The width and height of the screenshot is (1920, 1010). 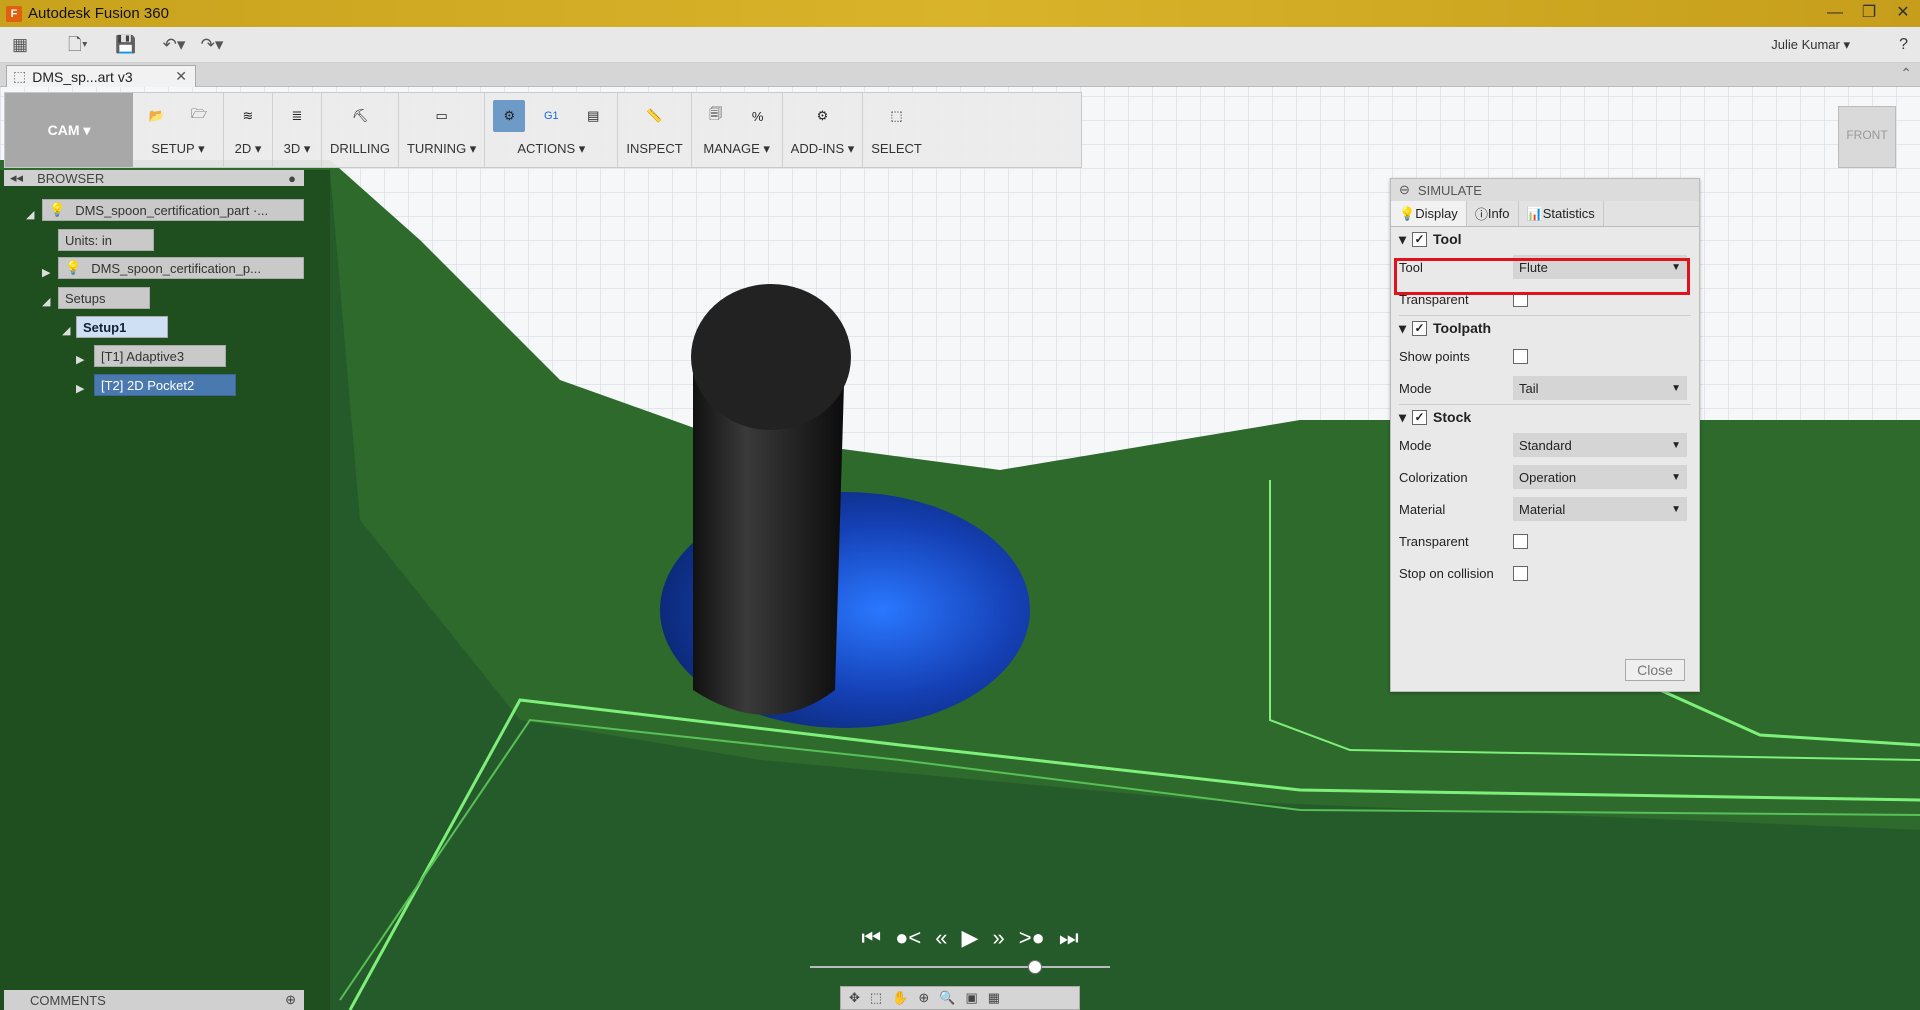 What do you see at coordinates (1600, 477) in the screenshot?
I see `colorization-dropdown: Operation ▼` at bounding box center [1600, 477].